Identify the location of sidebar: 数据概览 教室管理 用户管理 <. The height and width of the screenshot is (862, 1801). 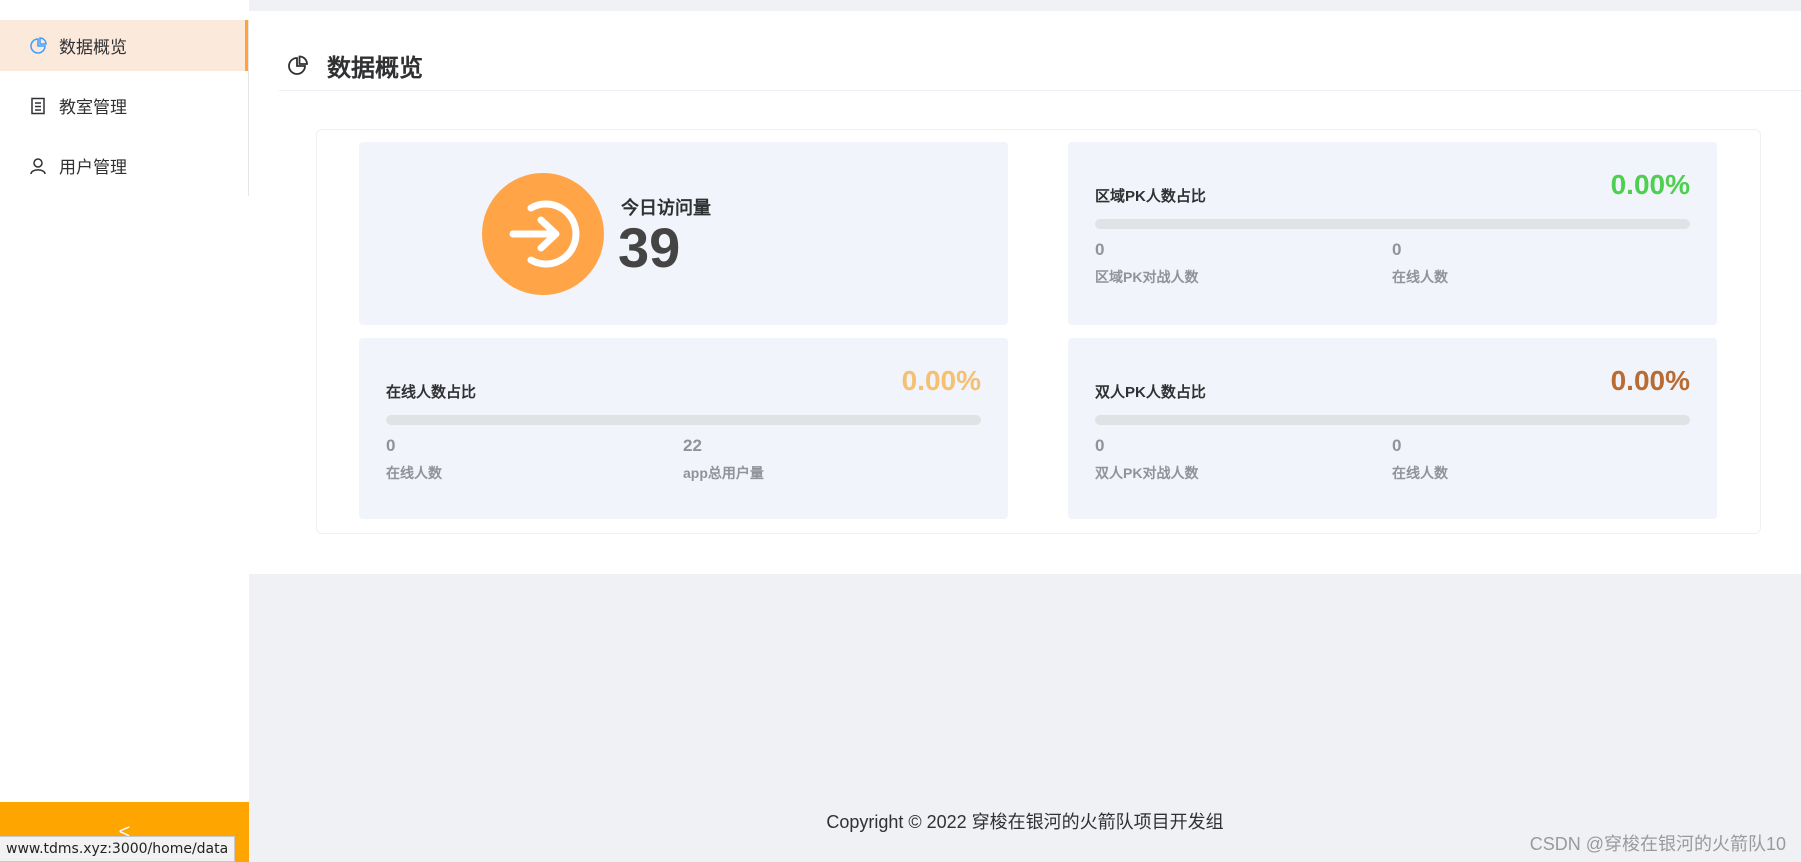
(124, 431).